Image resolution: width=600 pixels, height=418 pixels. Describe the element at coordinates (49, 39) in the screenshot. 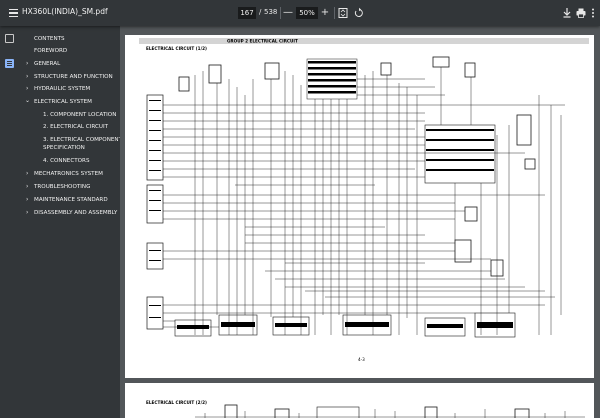

I see `outline-item-contents: CONTENTS` at that location.